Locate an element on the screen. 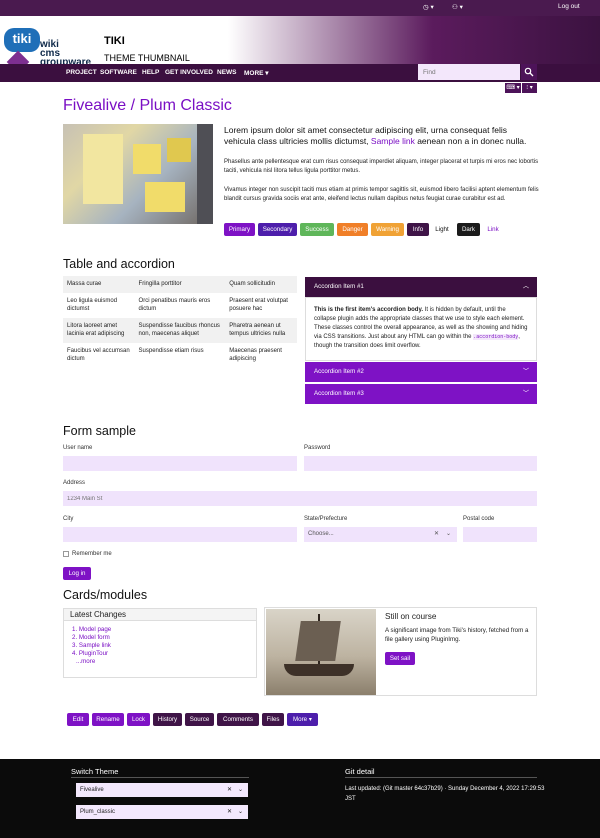 This screenshot has height=838, width=600. accordion-item-1: Accordion Item #1 ︿ is located at coordinates (421, 287).